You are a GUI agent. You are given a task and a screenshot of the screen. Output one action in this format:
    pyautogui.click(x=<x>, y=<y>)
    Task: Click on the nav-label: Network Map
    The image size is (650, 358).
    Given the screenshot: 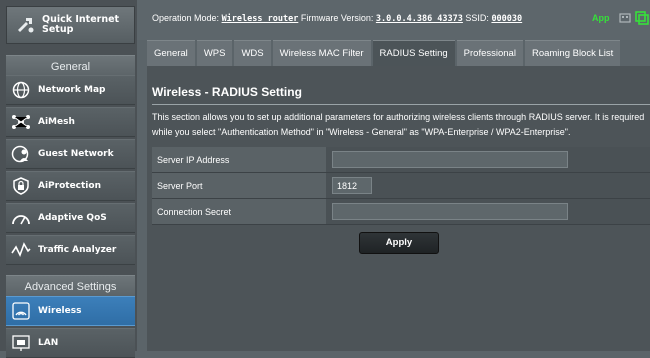 What is the action you would take?
    pyautogui.click(x=72, y=90)
    